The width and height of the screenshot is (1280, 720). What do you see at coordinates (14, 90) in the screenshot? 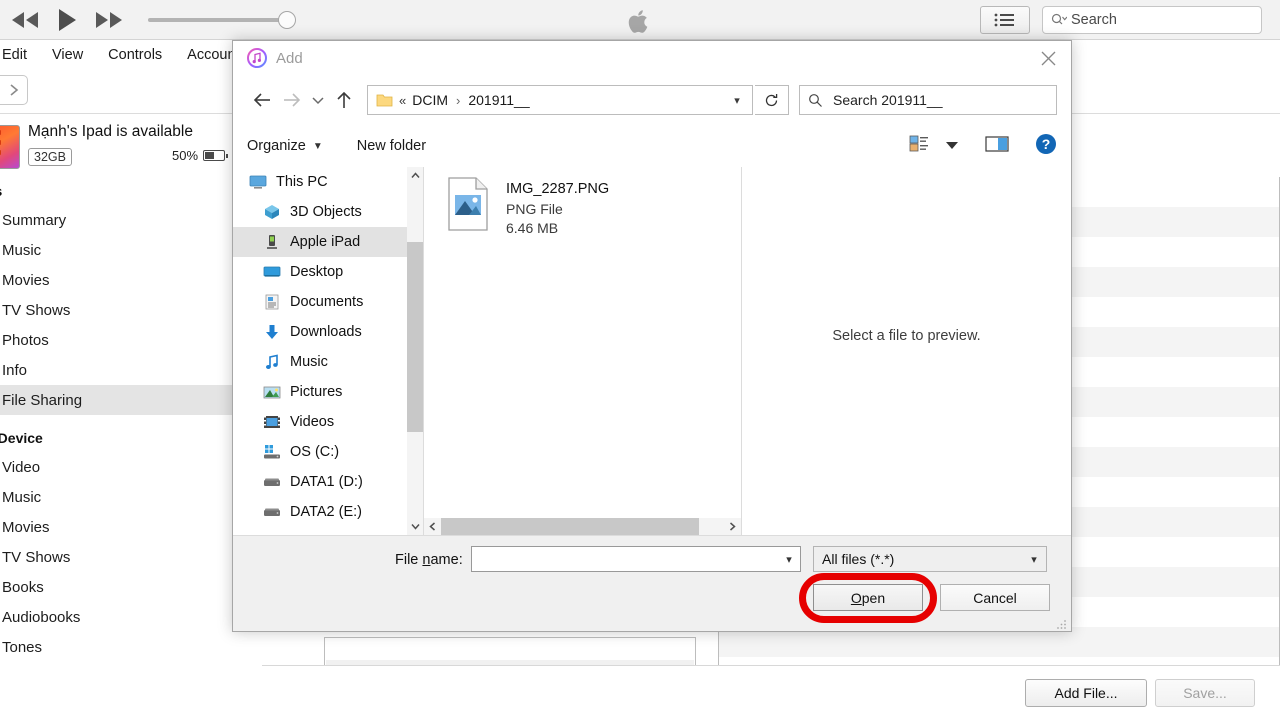
I see `chevron-right-icon` at bounding box center [14, 90].